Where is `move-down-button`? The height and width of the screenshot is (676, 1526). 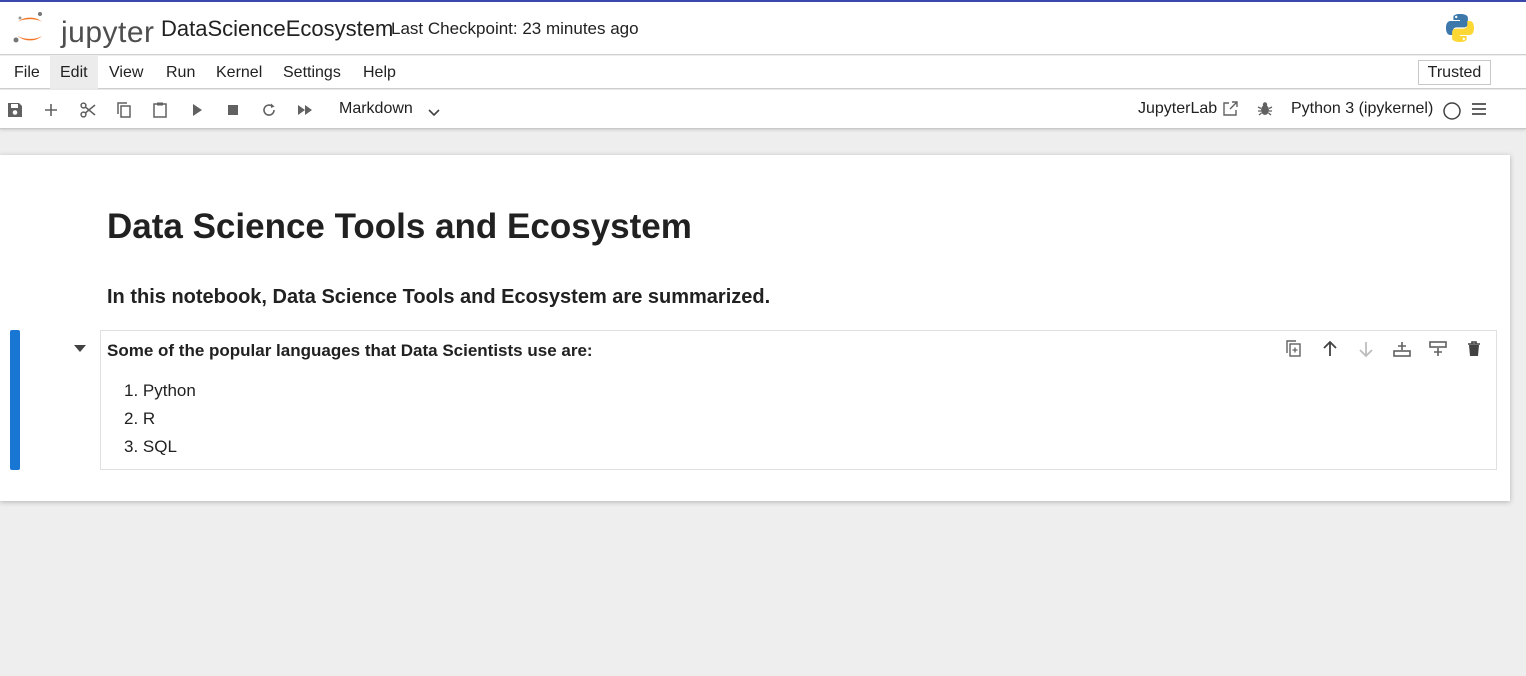
move-down-button is located at coordinates (1366, 349).